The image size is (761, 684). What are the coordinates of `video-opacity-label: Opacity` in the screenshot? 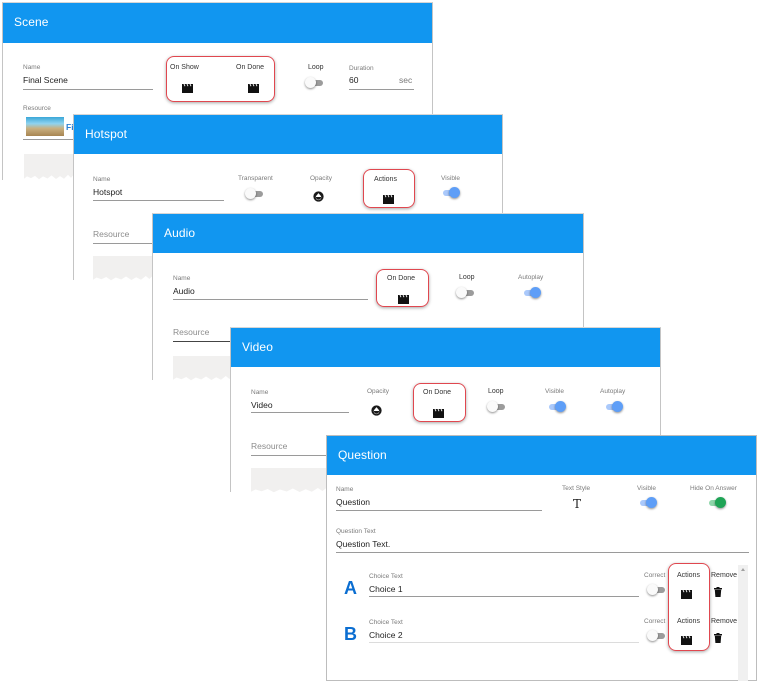 It's located at (378, 391).